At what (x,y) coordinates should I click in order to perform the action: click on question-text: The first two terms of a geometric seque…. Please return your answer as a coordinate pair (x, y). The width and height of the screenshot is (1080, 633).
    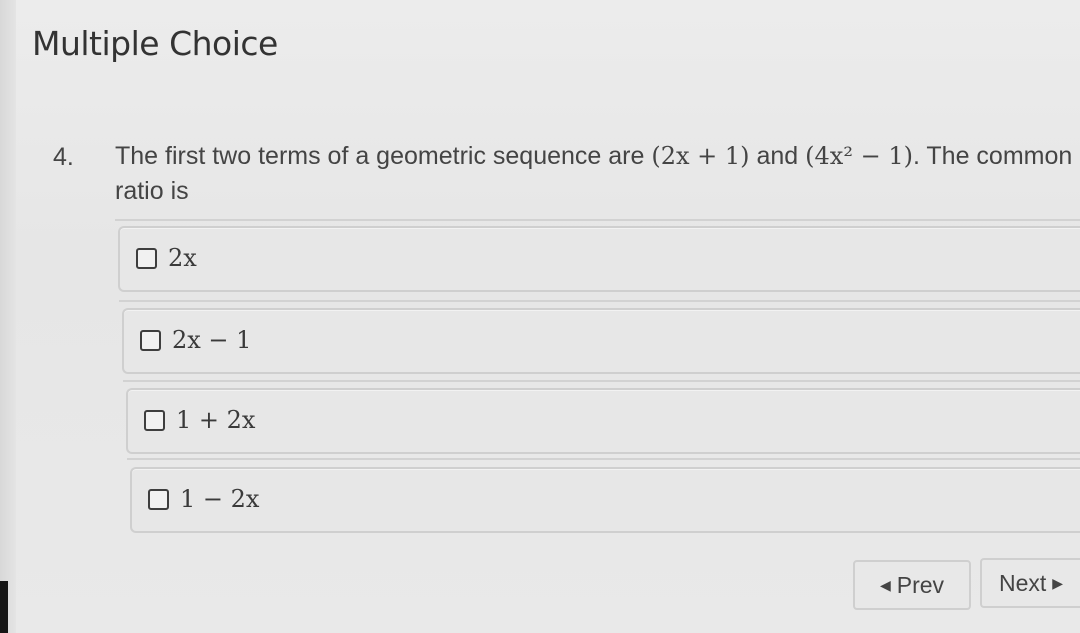
    Looking at the image, I should click on (595, 174).